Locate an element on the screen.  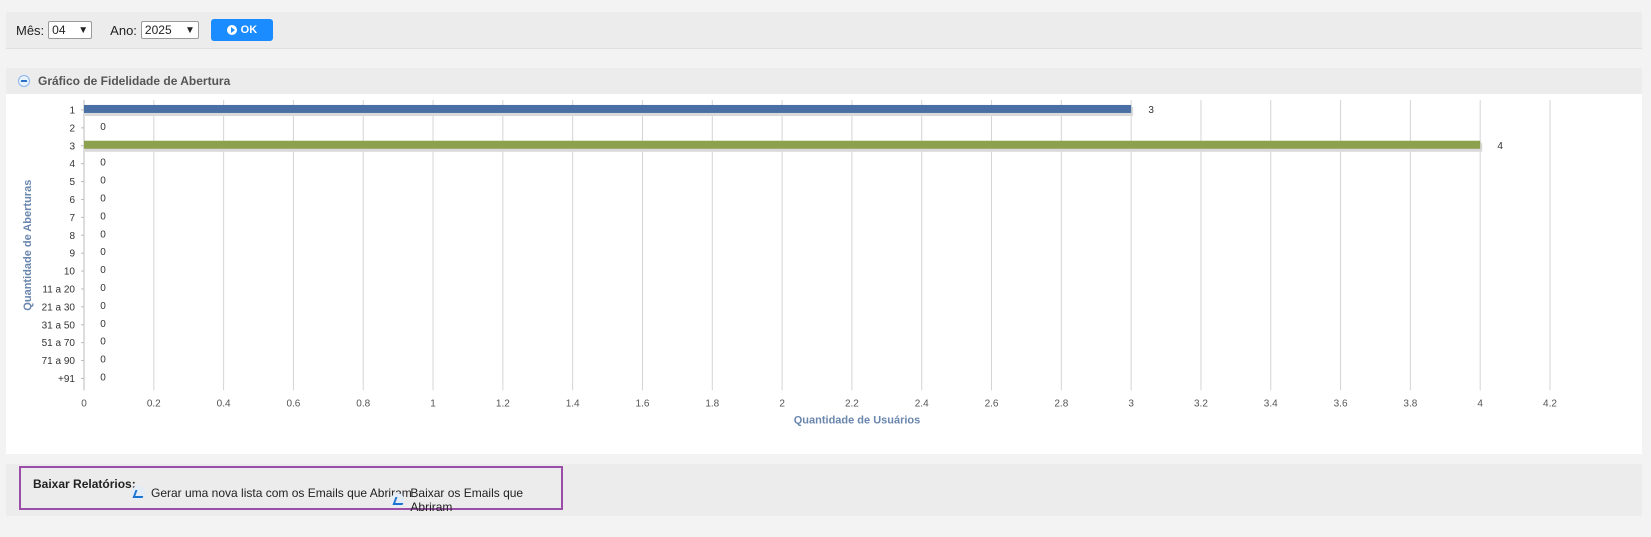
x-tick-label: 0.6 is located at coordinates (293, 403).